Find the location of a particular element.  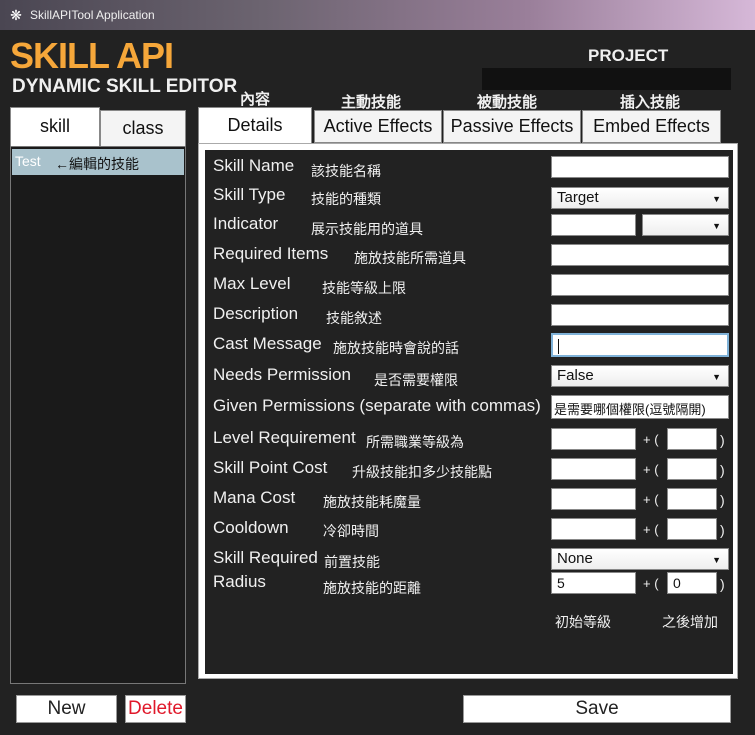

tab-active-effects: Active Effects is located at coordinates (378, 126).